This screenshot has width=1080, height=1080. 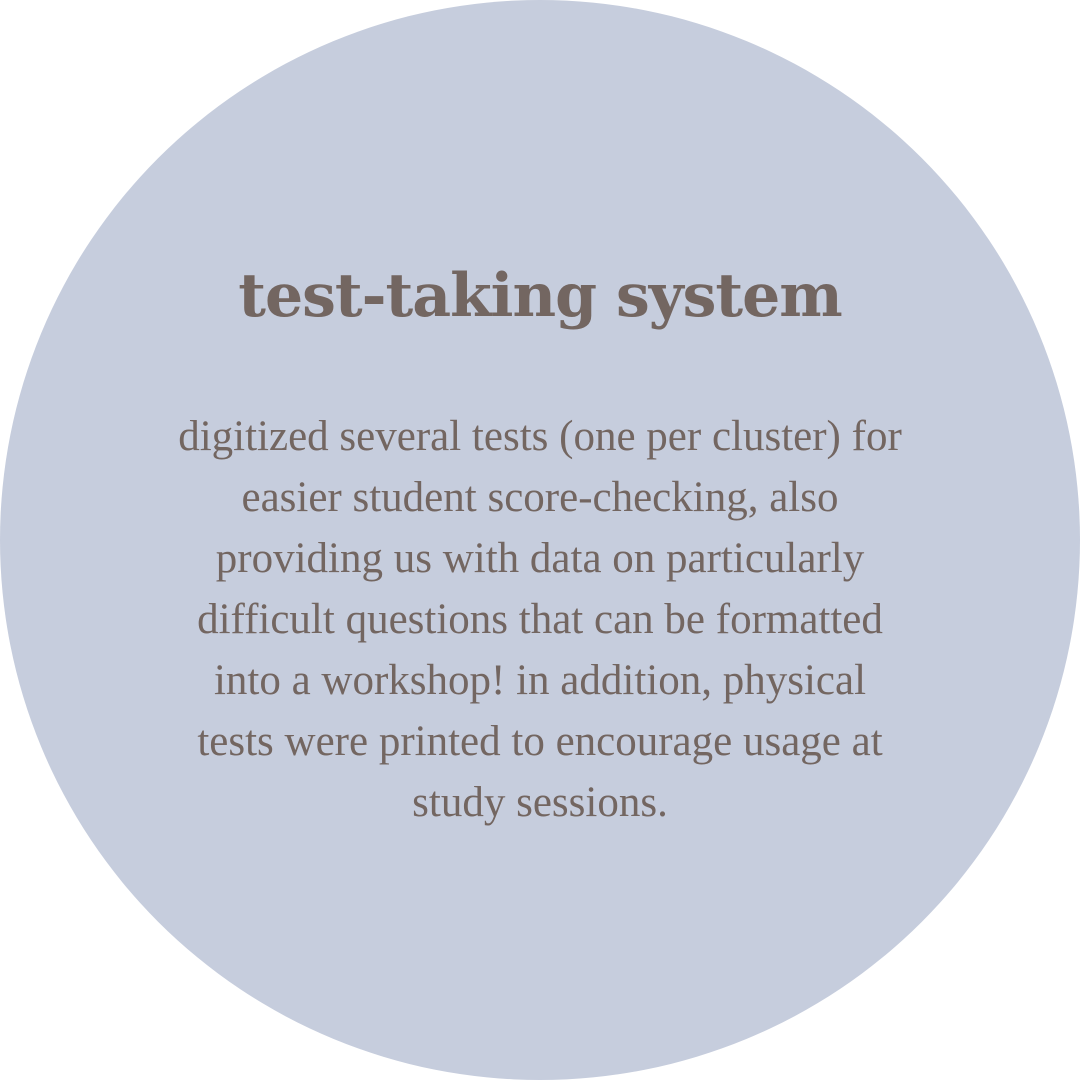 What do you see at coordinates (540, 296) in the screenshot?
I see `card-title: test-taking system` at bounding box center [540, 296].